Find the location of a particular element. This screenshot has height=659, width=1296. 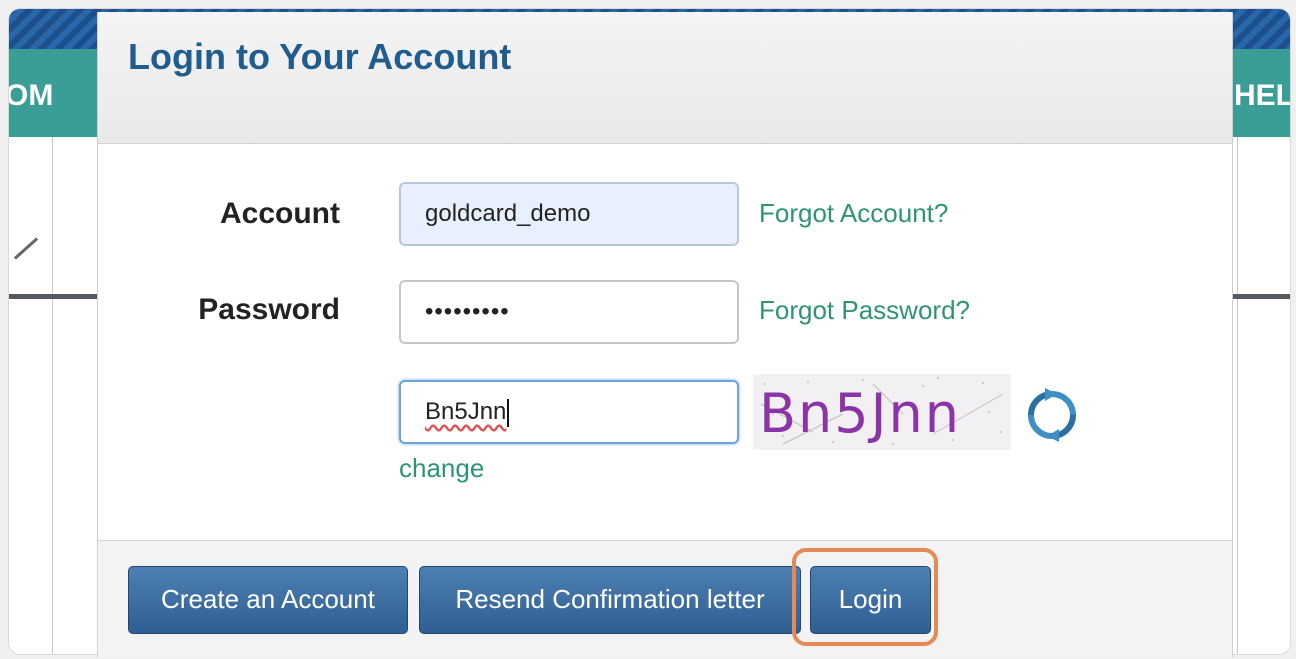

captcha-image-text: Bn5Jnn is located at coordinates (860, 413).